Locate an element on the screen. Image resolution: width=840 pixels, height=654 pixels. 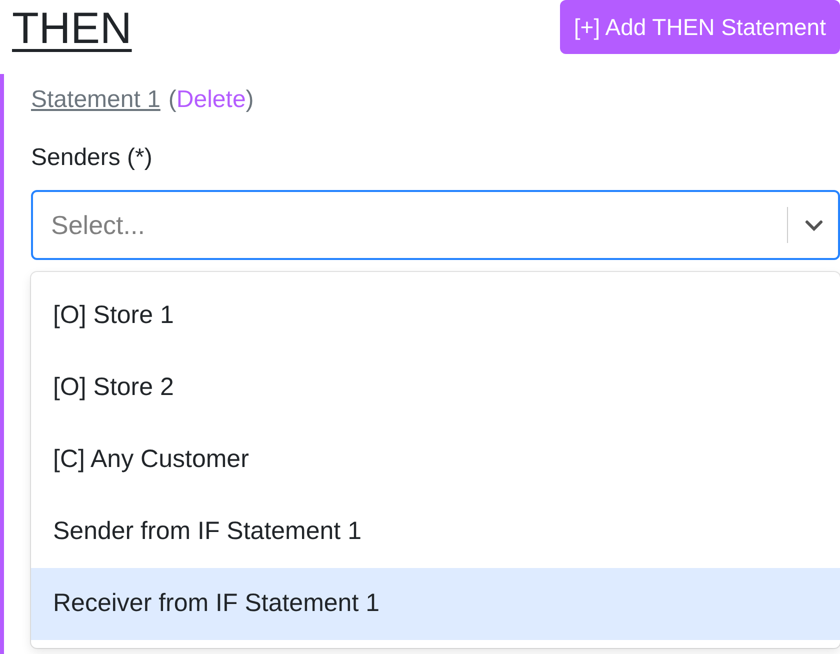
dropdown-option: [C] Any Customer is located at coordinates (435, 460).